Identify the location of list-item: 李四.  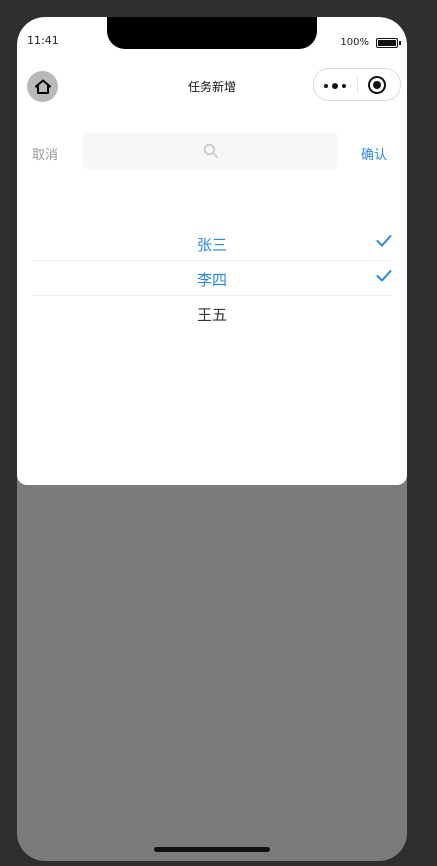
(212, 278).